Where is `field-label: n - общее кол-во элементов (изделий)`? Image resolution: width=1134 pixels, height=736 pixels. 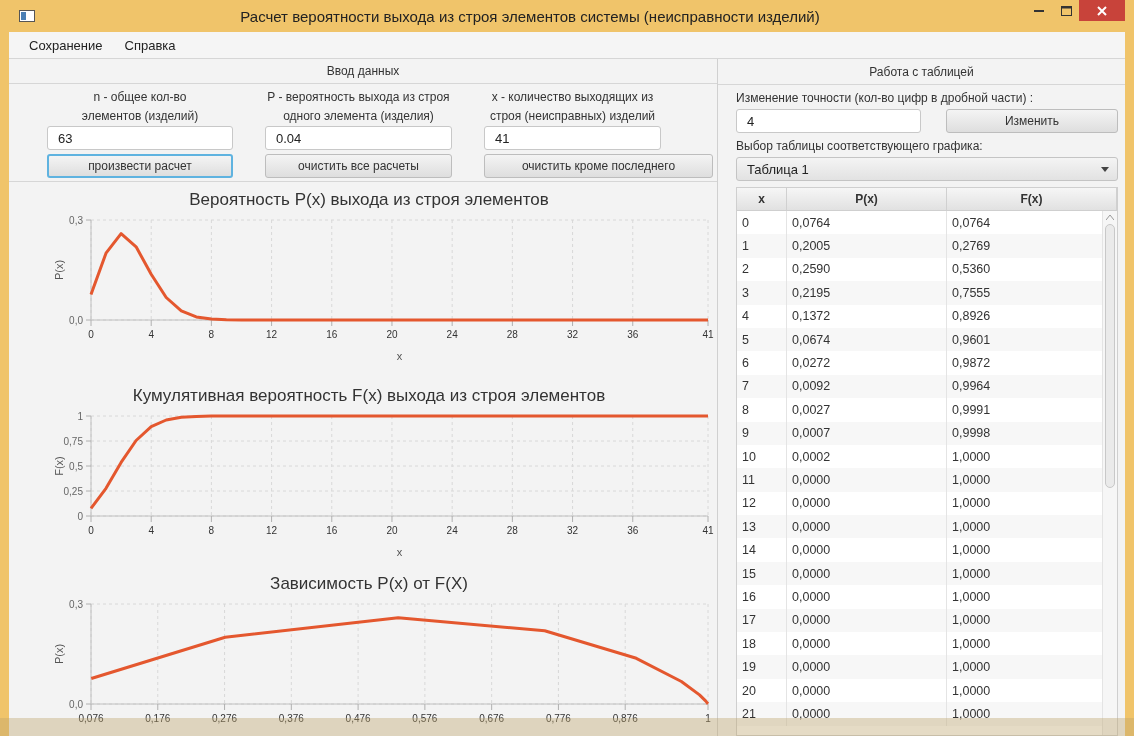
field-label: n - общее кол-во элементов (изделий) is located at coordinates (140, 107).